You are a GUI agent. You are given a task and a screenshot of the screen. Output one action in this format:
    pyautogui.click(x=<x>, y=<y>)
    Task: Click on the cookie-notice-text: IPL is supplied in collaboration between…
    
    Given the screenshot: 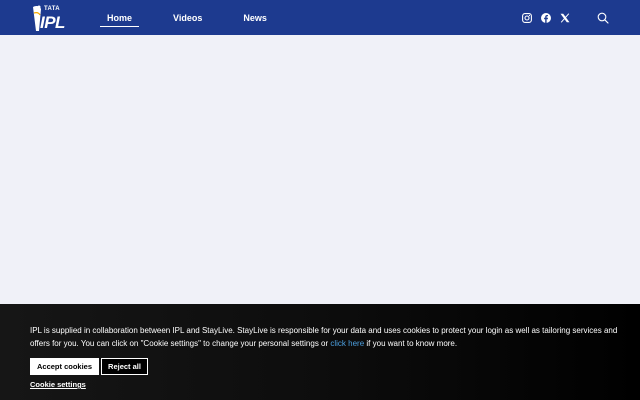 What is the action you would take?
    pyautogui.click(x=325, y=337)
    